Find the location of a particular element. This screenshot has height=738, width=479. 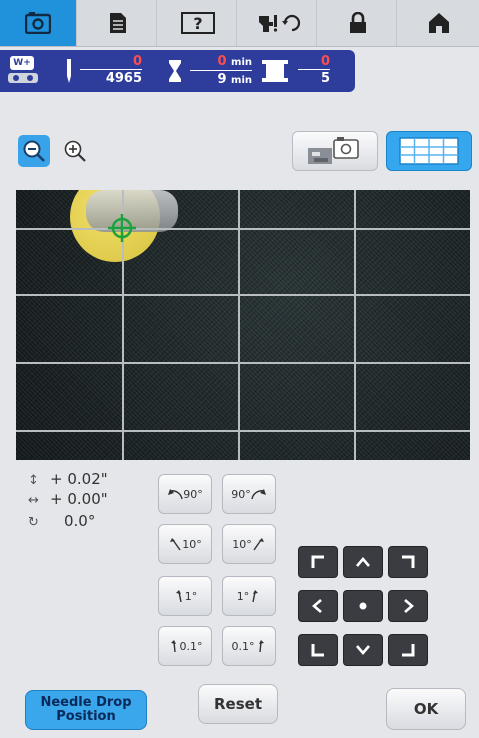

rotation-readout: ↻ 0.0° is located at coordinates (61, 521).